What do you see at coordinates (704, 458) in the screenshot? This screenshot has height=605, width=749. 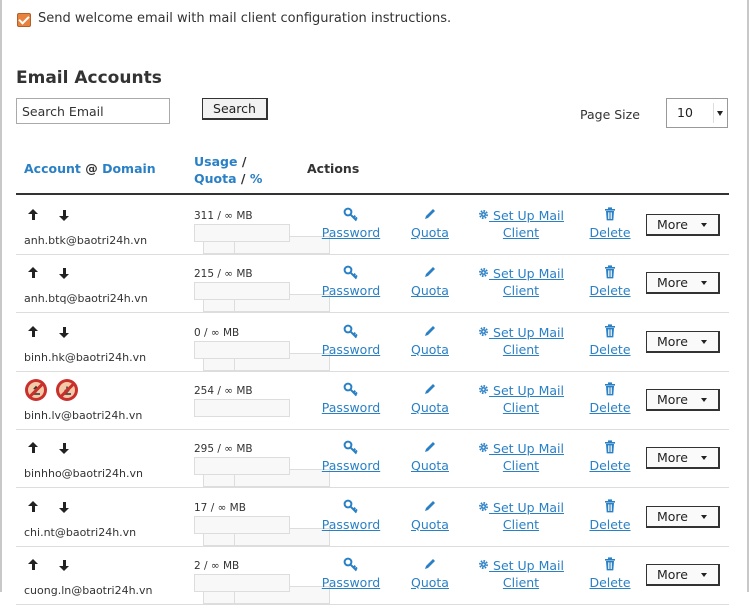 I see `chevron-down-icon` at bounding box center [704, 458].